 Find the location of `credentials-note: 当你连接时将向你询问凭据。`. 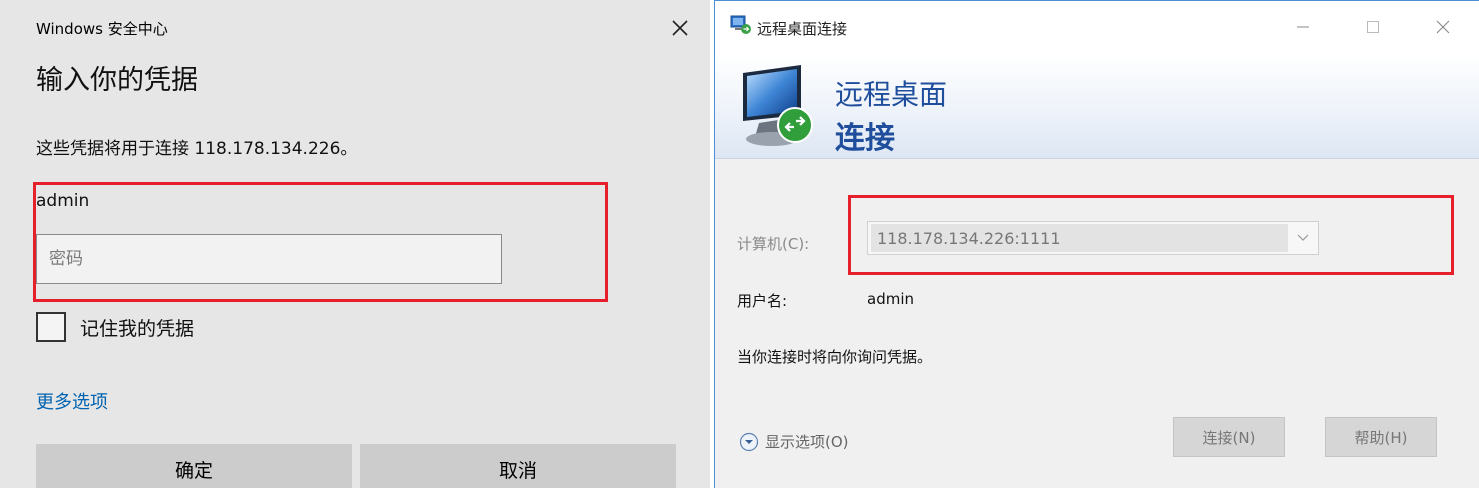

credentials-note: 当你连接时将向你询问凭据。 is located at coordinates (835, 357).